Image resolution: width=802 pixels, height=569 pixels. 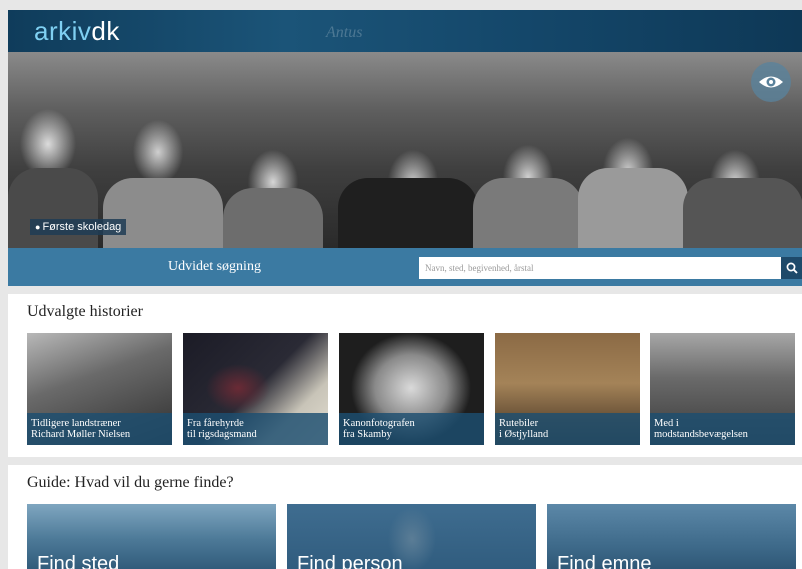 What do you see at coordinates (63, 31) in the screenshot?
I see `logo-text-arkiv: arkiv` at bounding box center [63, 31].